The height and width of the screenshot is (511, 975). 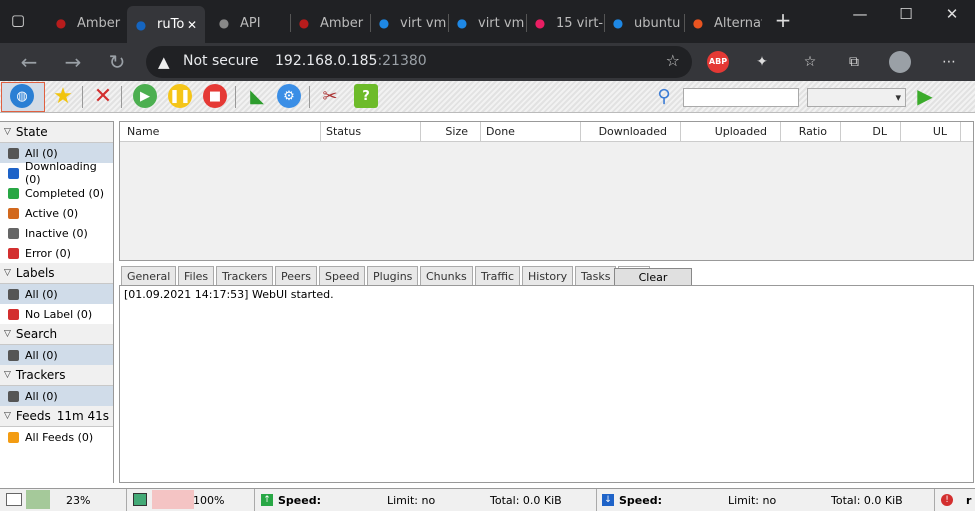 I want to click on pause-icon: ❚❚, so click(x=180, y=96).